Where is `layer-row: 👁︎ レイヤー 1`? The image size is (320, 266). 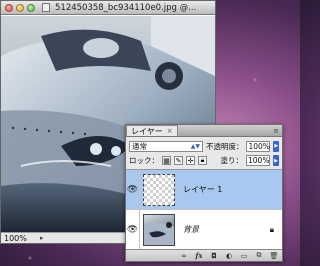 layer-row: 👁︎ レイヤー 1 is located at coordinates (204, 189).